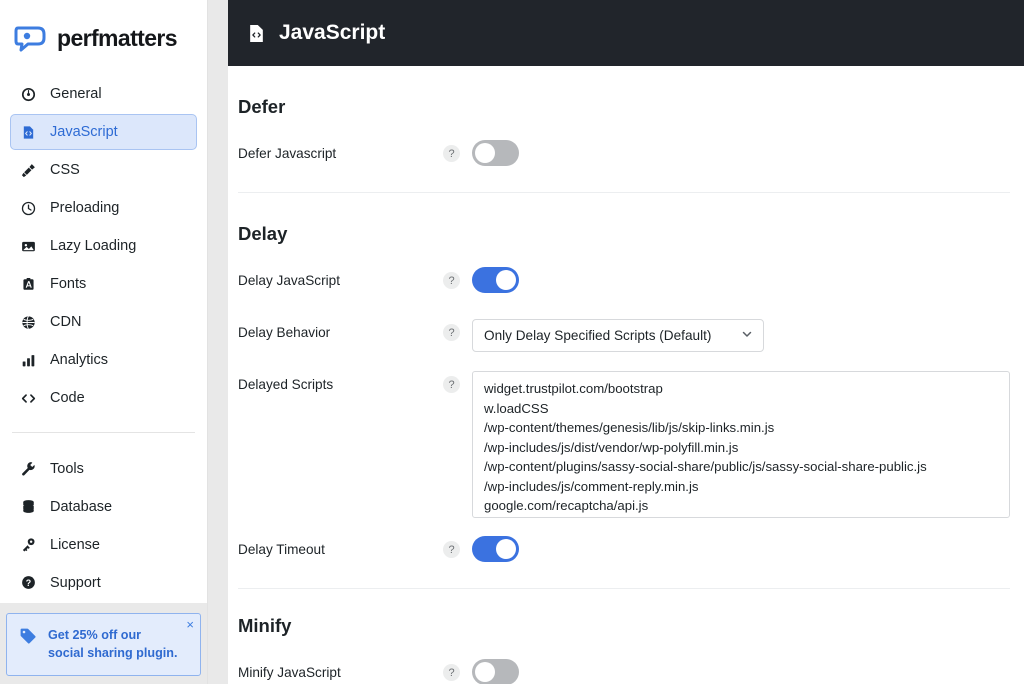 The height and width of the screenshot is (684, 1024). What do you see at coordinates (79, 360) in the screenshot?
I see `sidebar-item-label: Analytics` at bounding box center [79, 360].